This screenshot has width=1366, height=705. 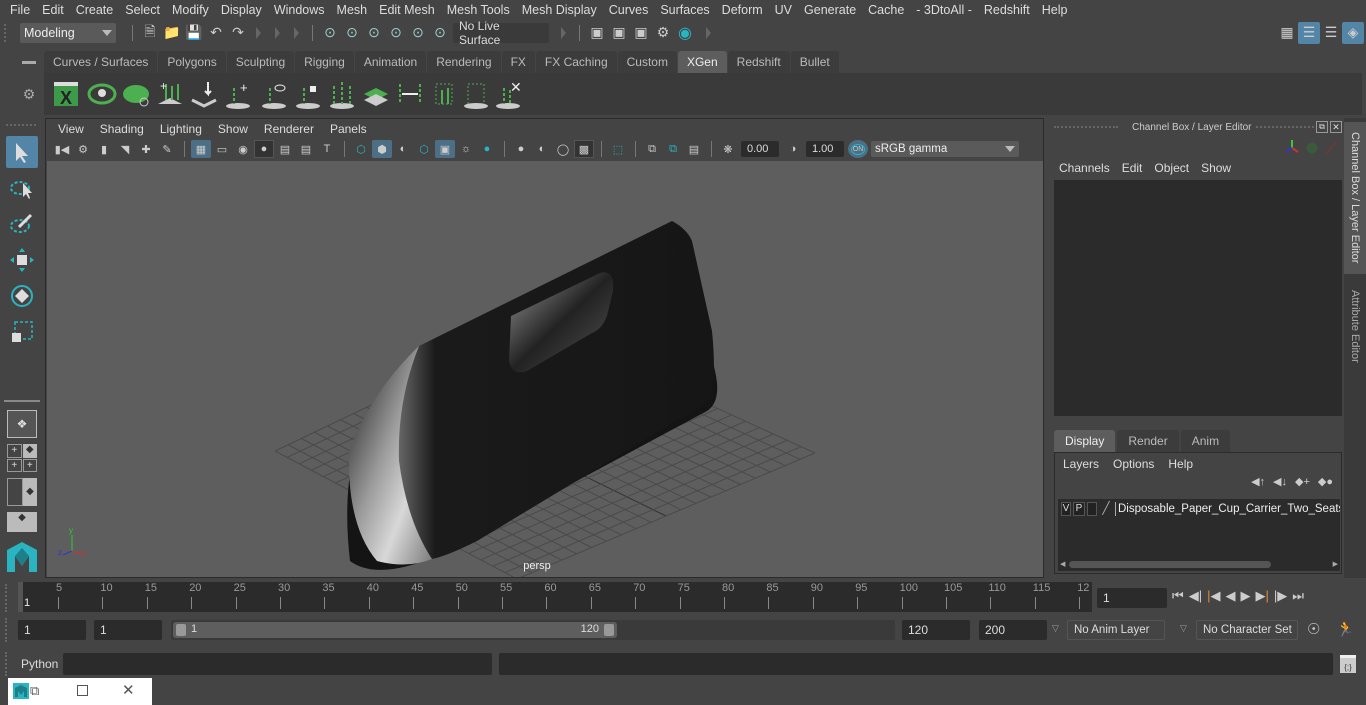 What do you see at coordinates (22, 522) in the screenshot?
I see `persp-graph-layout-icon: ◆` at bounding box center [22, 522].